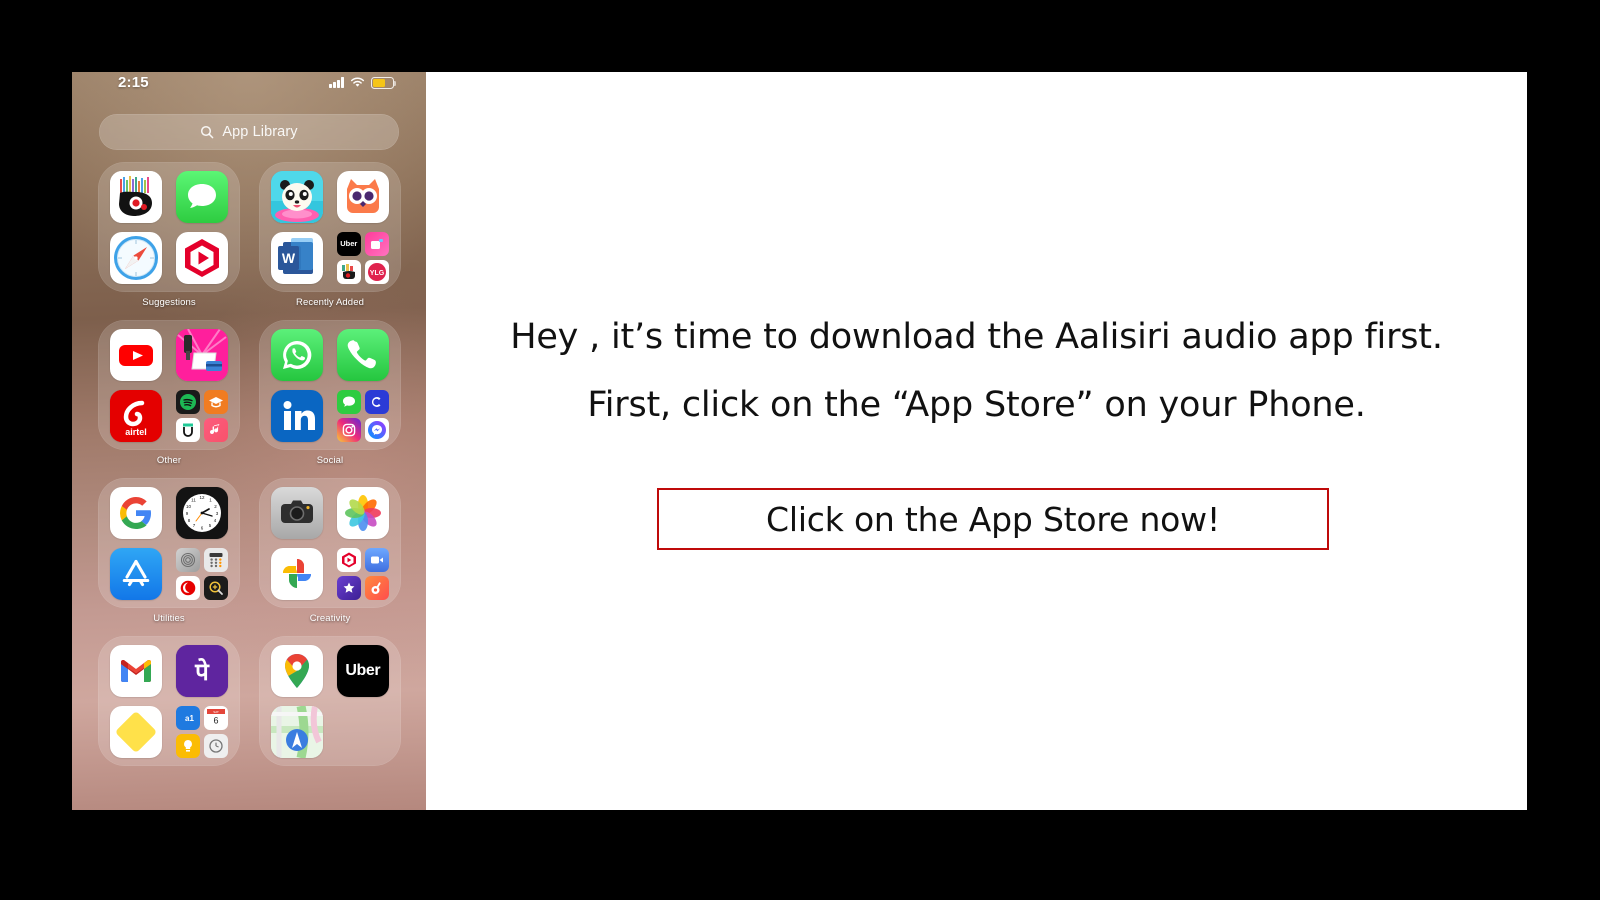 The width and height of the screenshot is (1600, 900). I want to click on app-icon-chingari, so click(376, 401).